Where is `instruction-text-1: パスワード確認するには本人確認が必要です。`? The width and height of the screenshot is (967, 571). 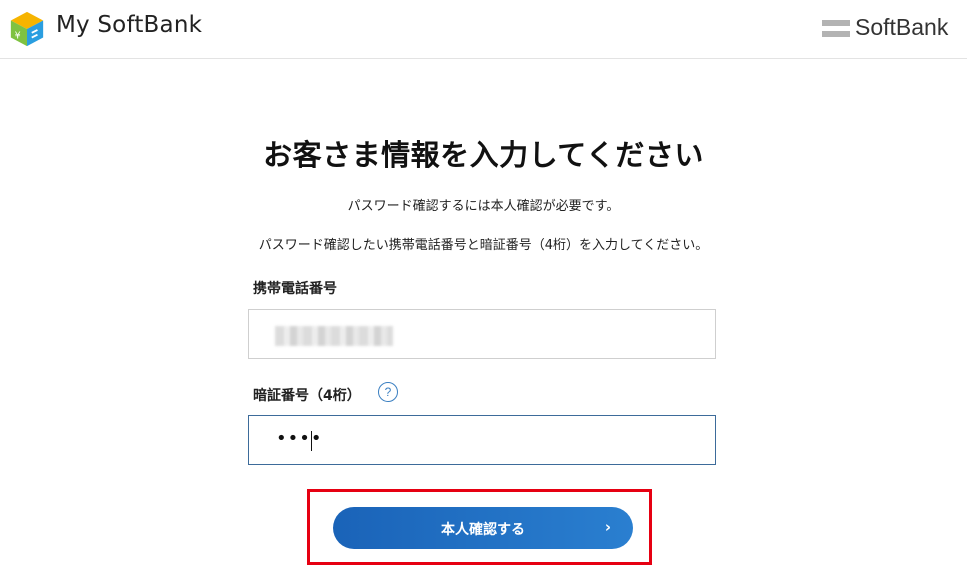 instruction-text-1: パスワード確認するには本人確認が必要です。 is located at coordinates (483, 206).